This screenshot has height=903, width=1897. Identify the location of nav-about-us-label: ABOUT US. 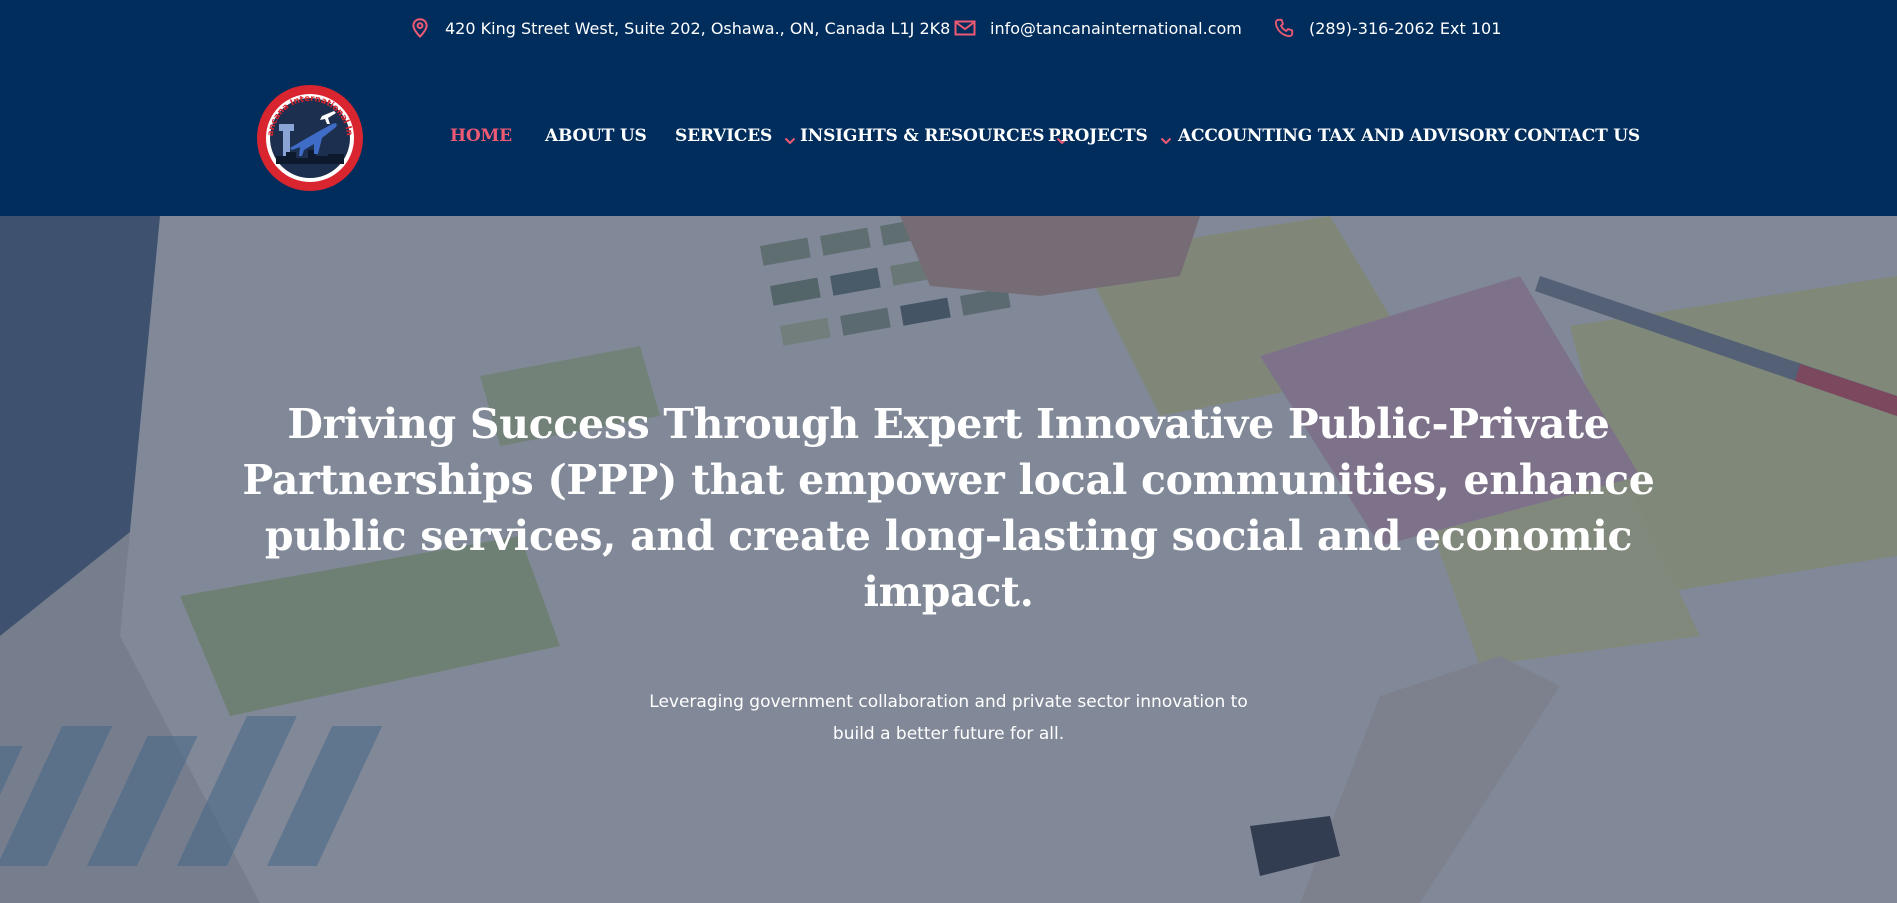
(596, 136).